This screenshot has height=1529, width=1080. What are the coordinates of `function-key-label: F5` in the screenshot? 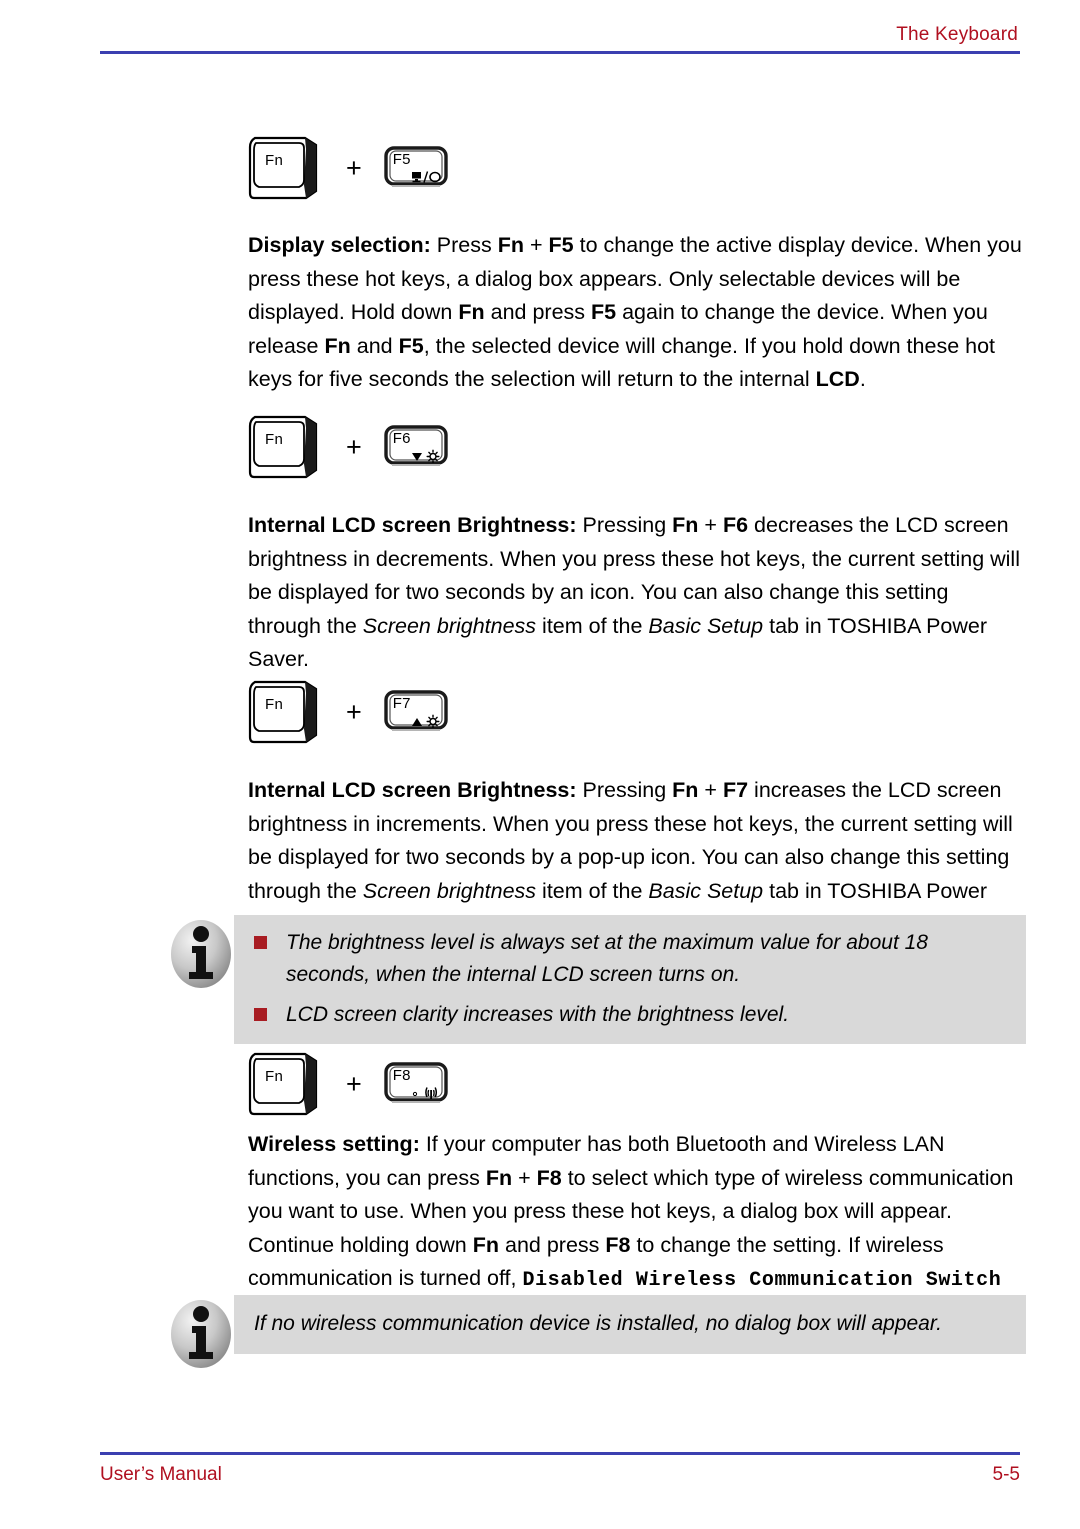 It's located at (401, 159).